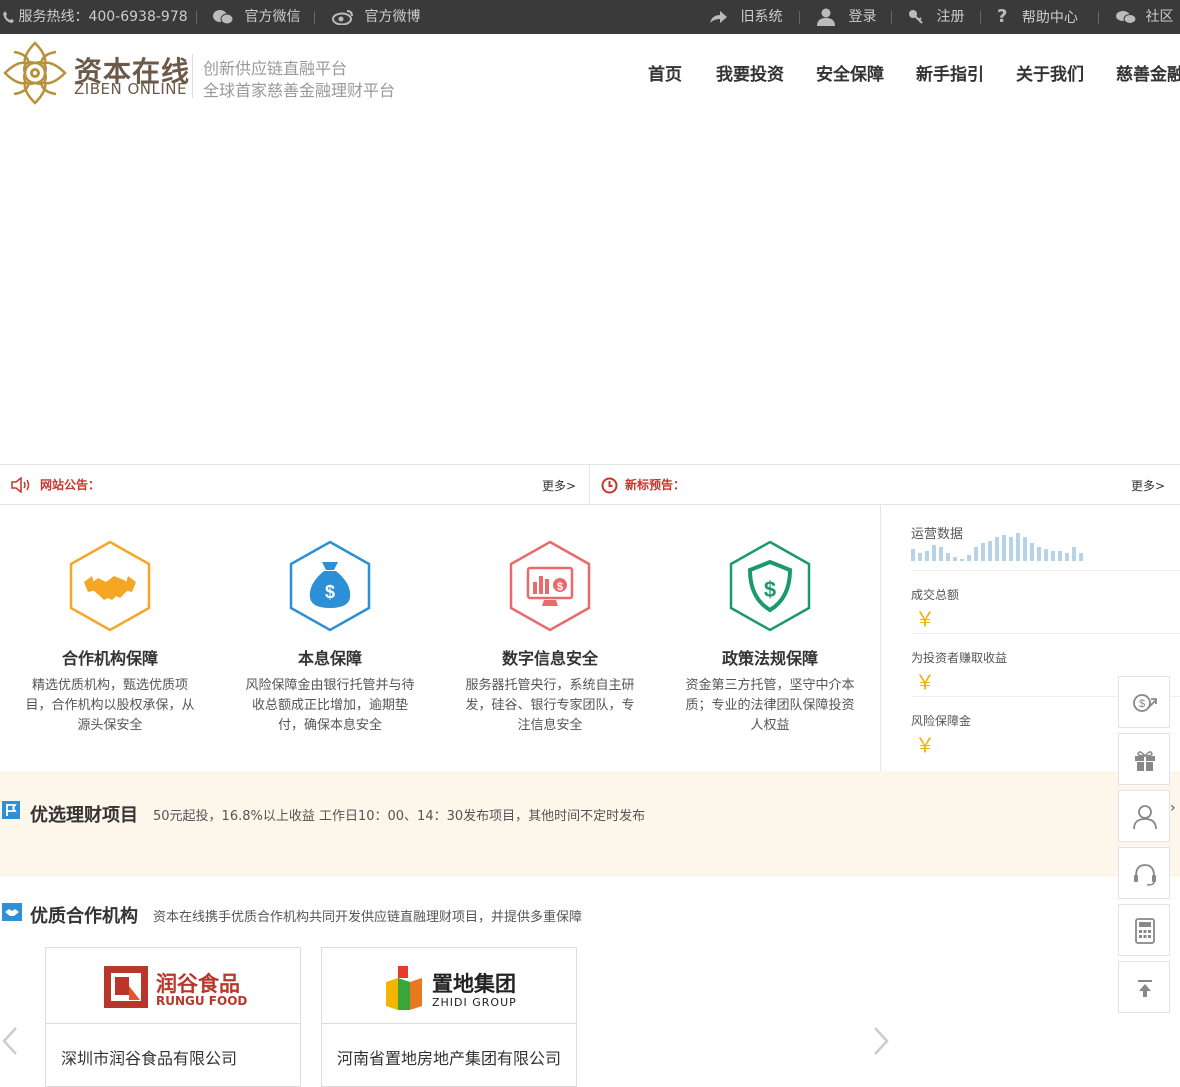 The height and width of the screenshot is (1087, 1180). I want to click on calculator-icon, so click(1145, 931).